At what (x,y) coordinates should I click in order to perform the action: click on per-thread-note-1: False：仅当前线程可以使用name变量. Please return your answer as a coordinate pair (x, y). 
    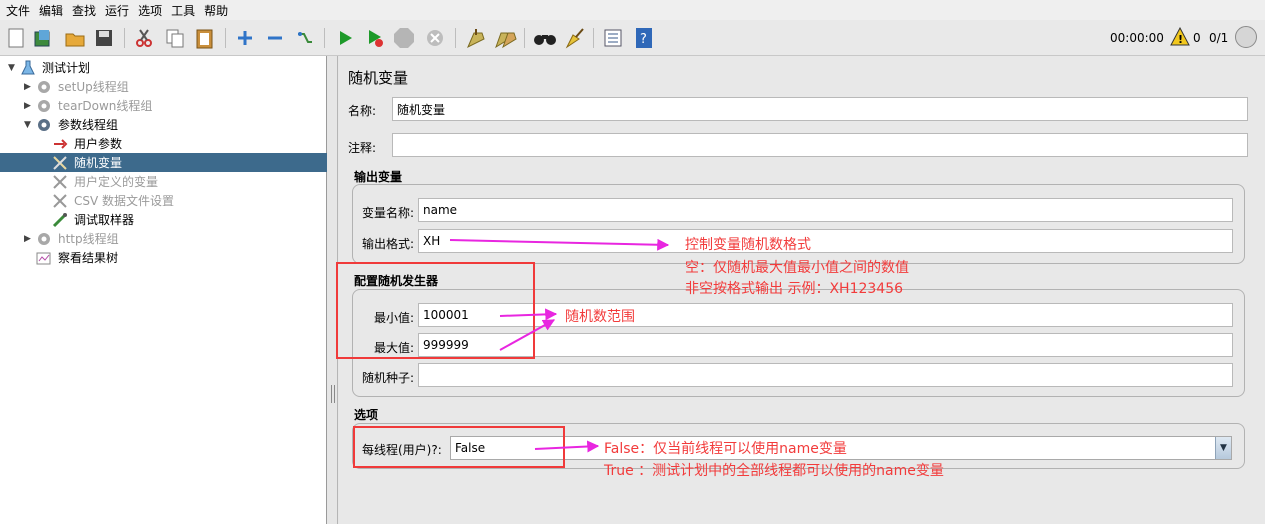
    Looking at the image, I should click on (725, 449).